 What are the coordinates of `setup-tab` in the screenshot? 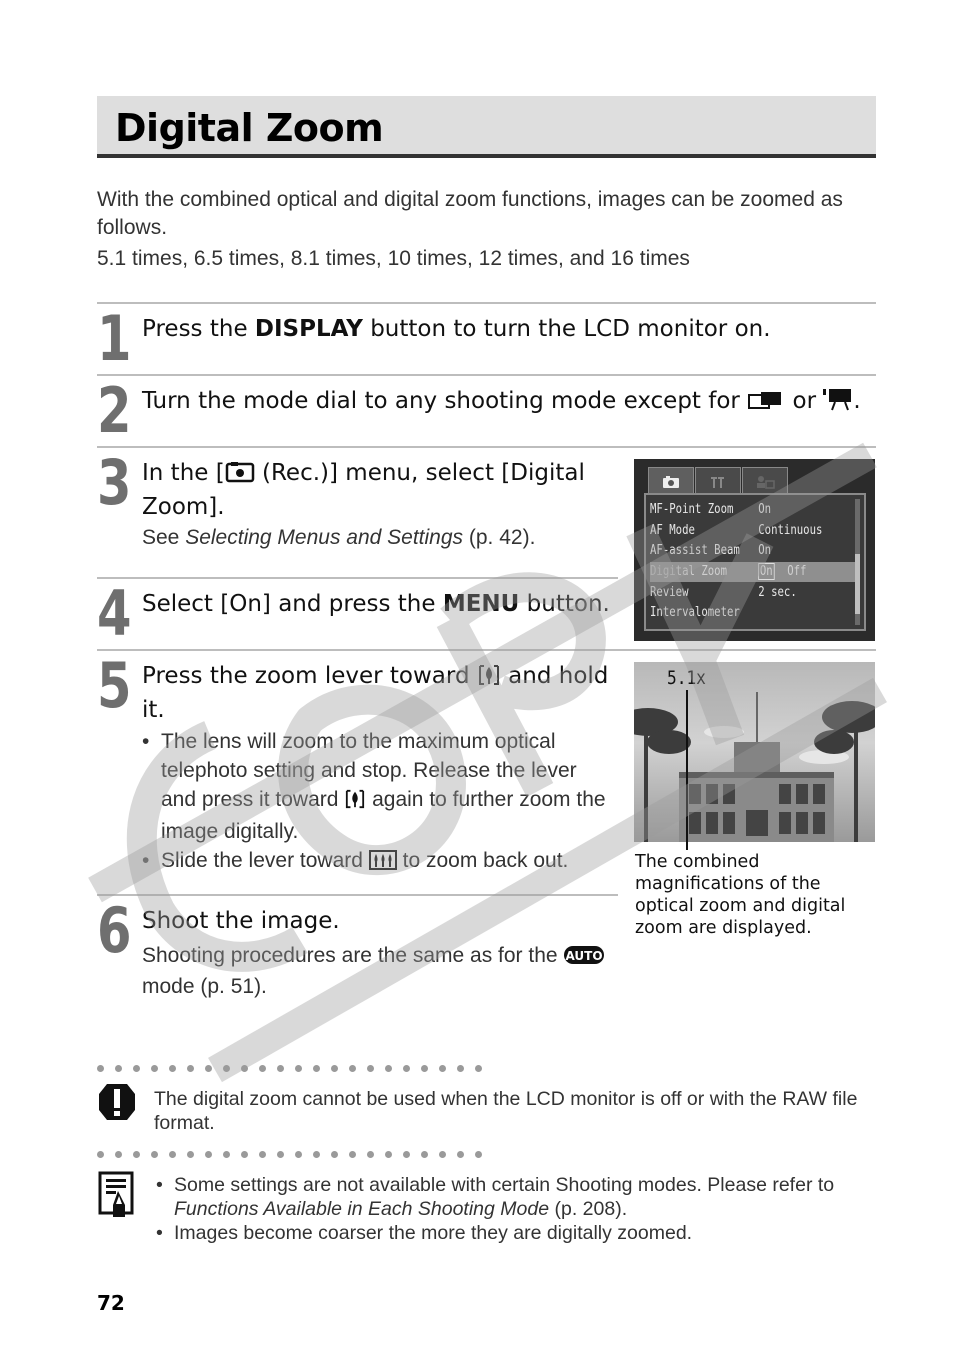 It's located at (718, 481).